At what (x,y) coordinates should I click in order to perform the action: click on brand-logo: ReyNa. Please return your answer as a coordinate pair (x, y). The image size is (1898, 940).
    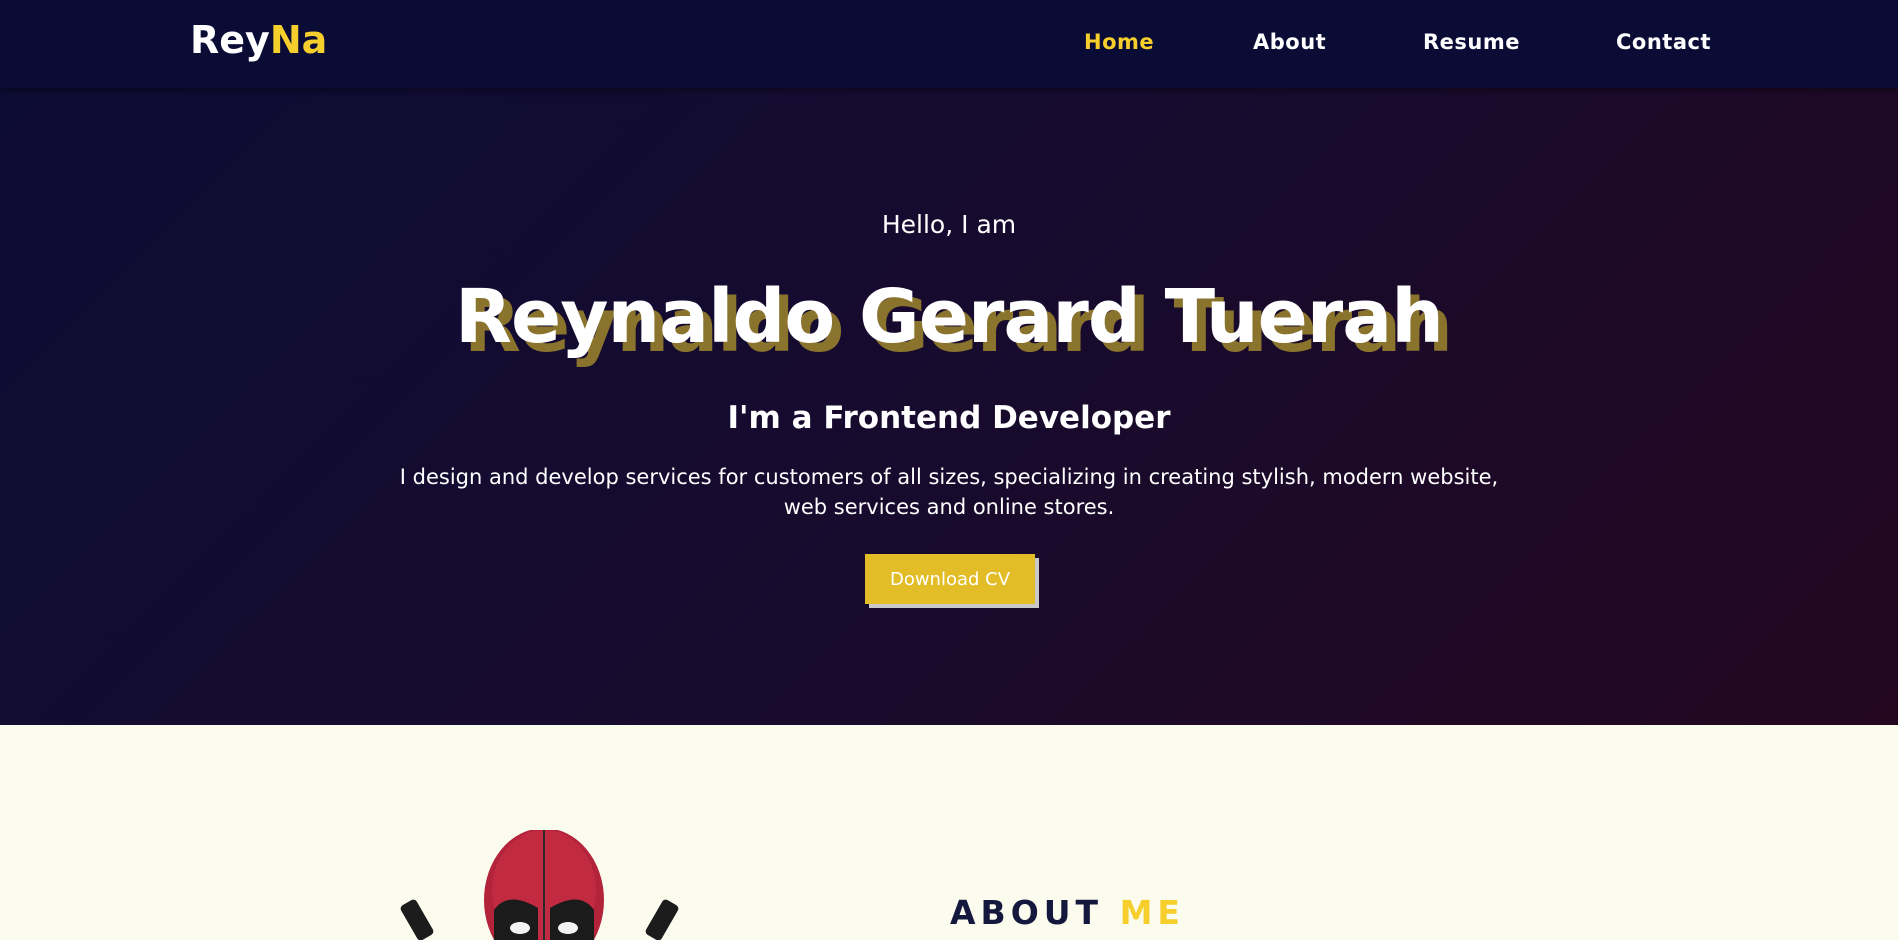
    Looking at the image, I should click on (258, 40).